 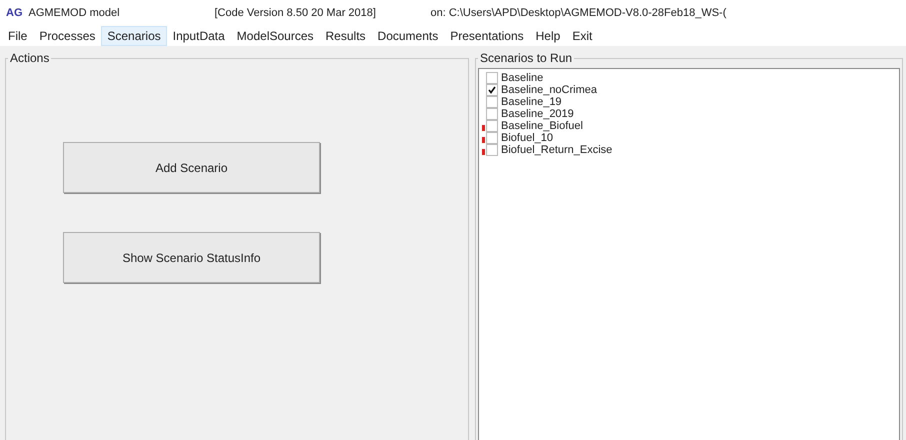 What do you see at coordinates (18, 36) in the screenshot?
I see `menu-item: File` at bounding box center [18, 36].